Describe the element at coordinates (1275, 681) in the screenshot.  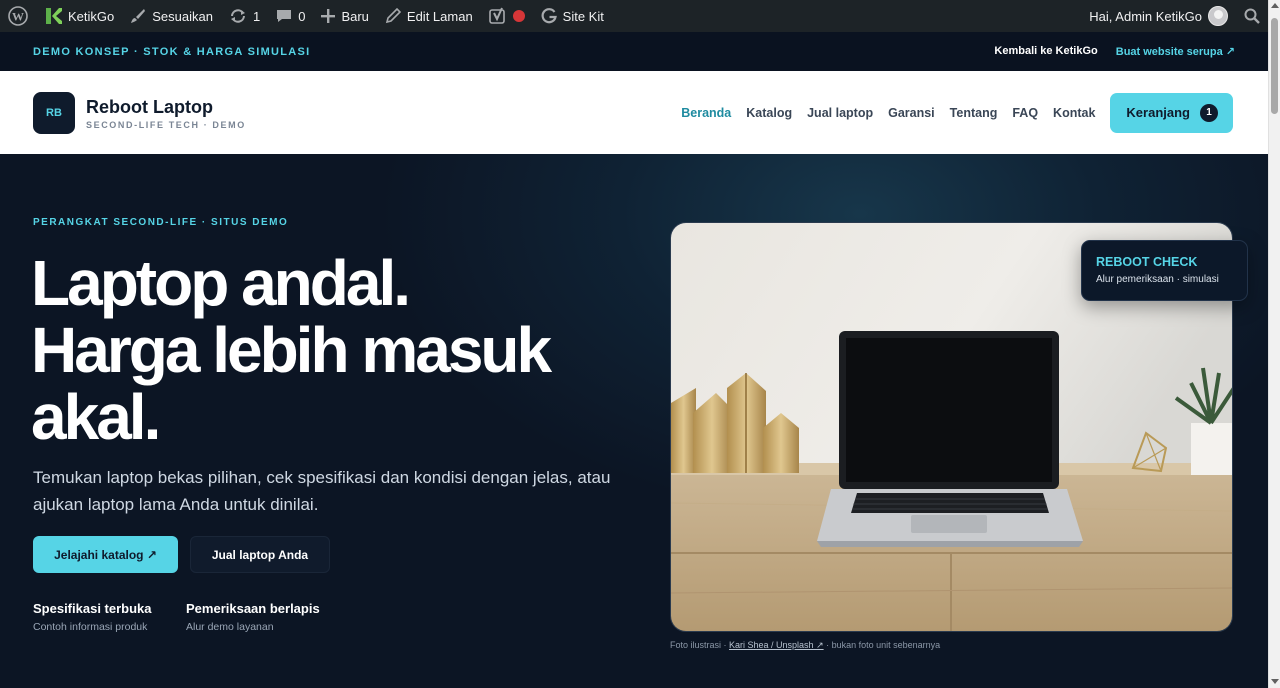
I see `scroll-down-icon` at that location.